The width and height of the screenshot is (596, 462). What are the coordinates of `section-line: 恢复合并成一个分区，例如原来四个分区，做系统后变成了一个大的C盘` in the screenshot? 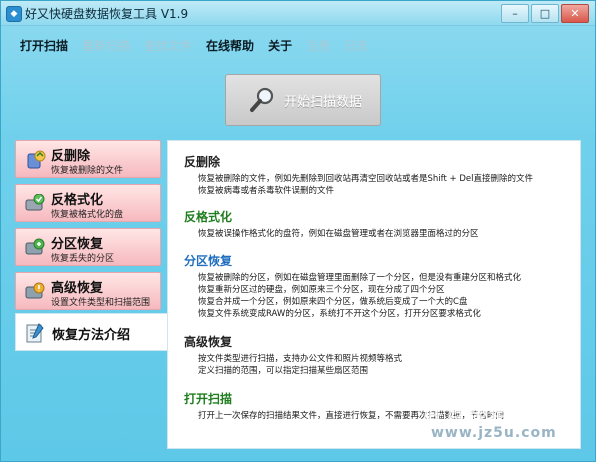 It's located at (333, 302).